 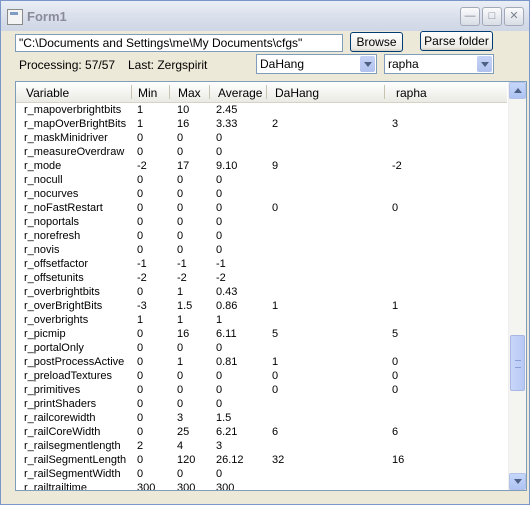 What do you see at coordinates (395, 362) in the screenshot?
I see `cell-player2: 0` at bounding box center [395, 362].